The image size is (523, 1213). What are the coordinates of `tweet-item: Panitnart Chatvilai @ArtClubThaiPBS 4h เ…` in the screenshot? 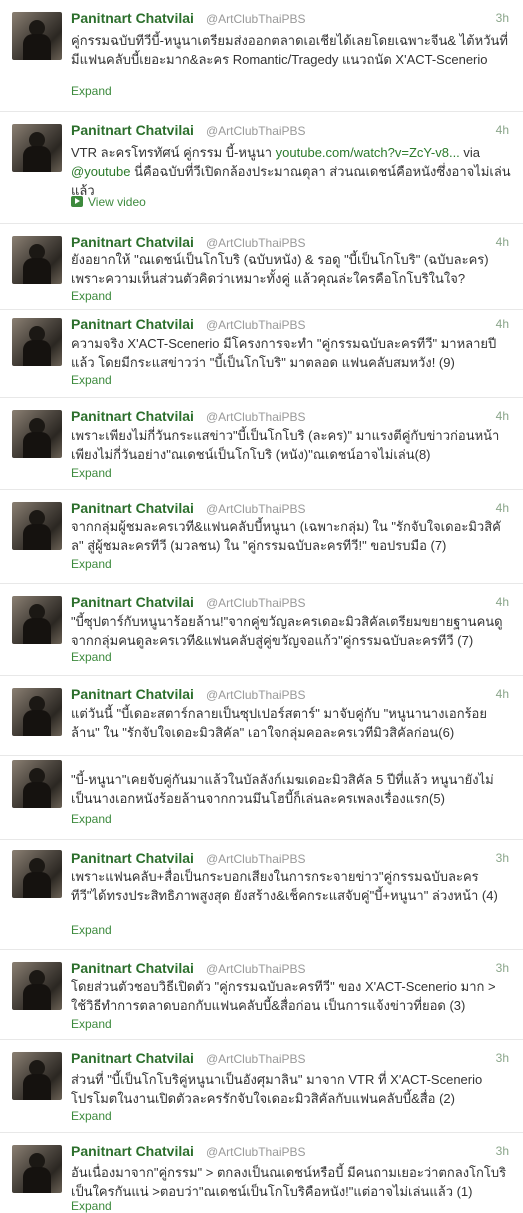 It's located at (261, 444).